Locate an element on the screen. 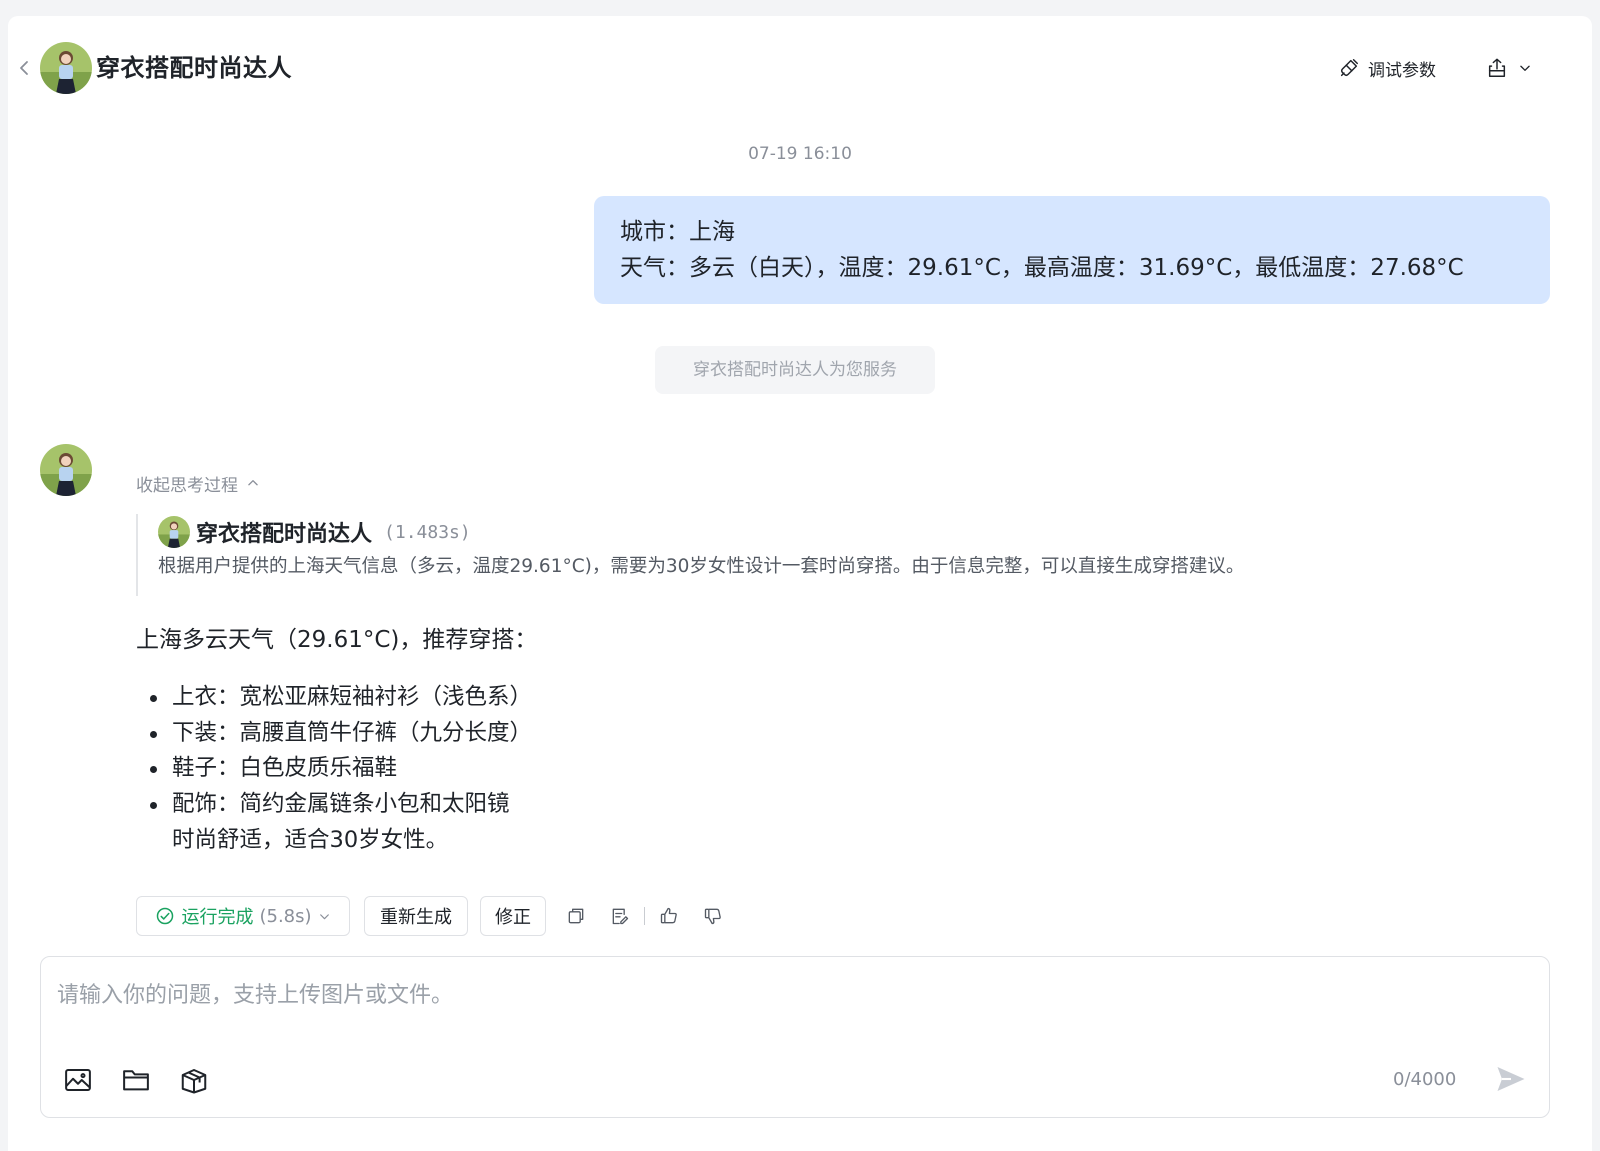 The image size is (1600, 1151). thumbs-down-icon is located at coordinates (712, 916).